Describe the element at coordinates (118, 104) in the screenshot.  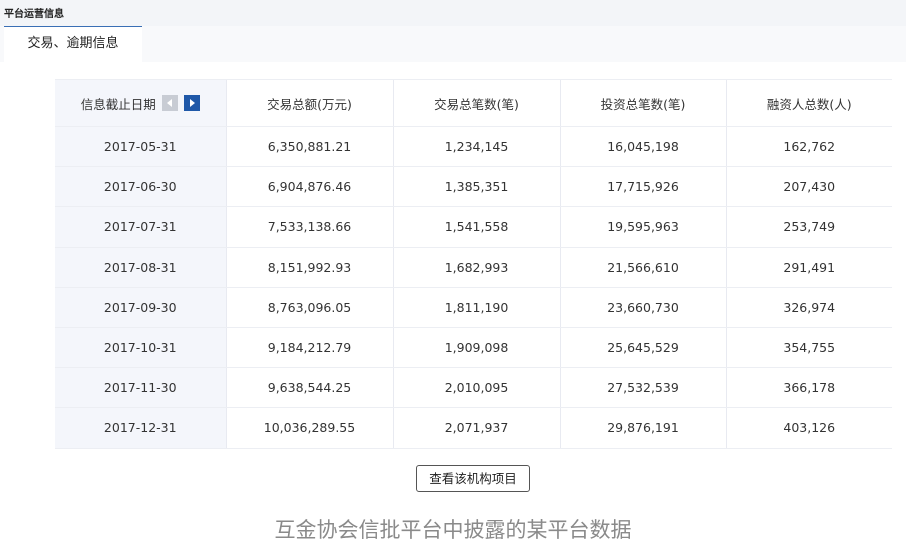
I see `header-date-label: 信息截止日期` at that location.